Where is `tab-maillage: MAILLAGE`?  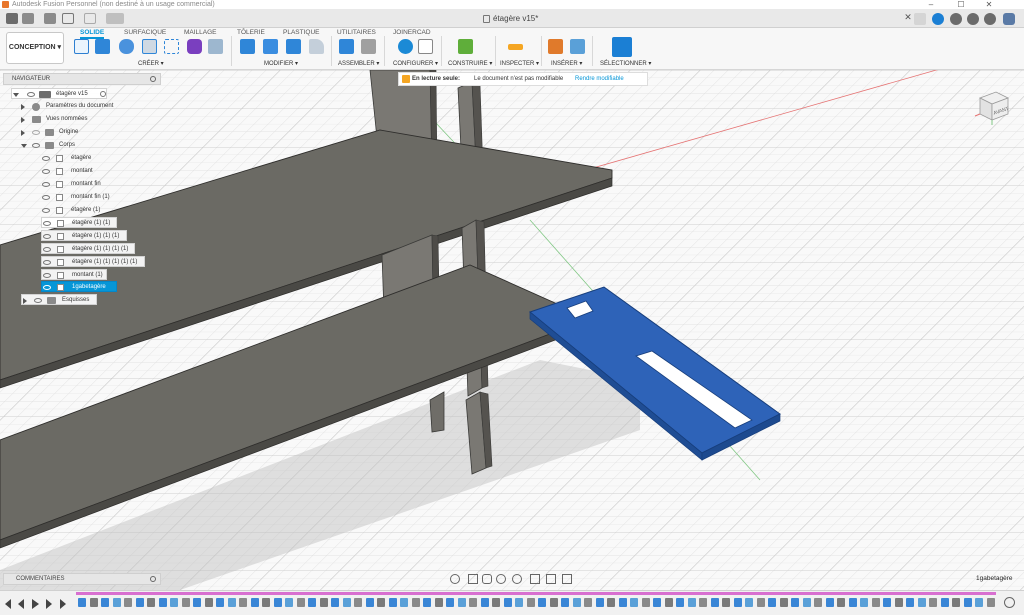
tab-maillage: MAILLAGE is located at coordinates (200, 33).